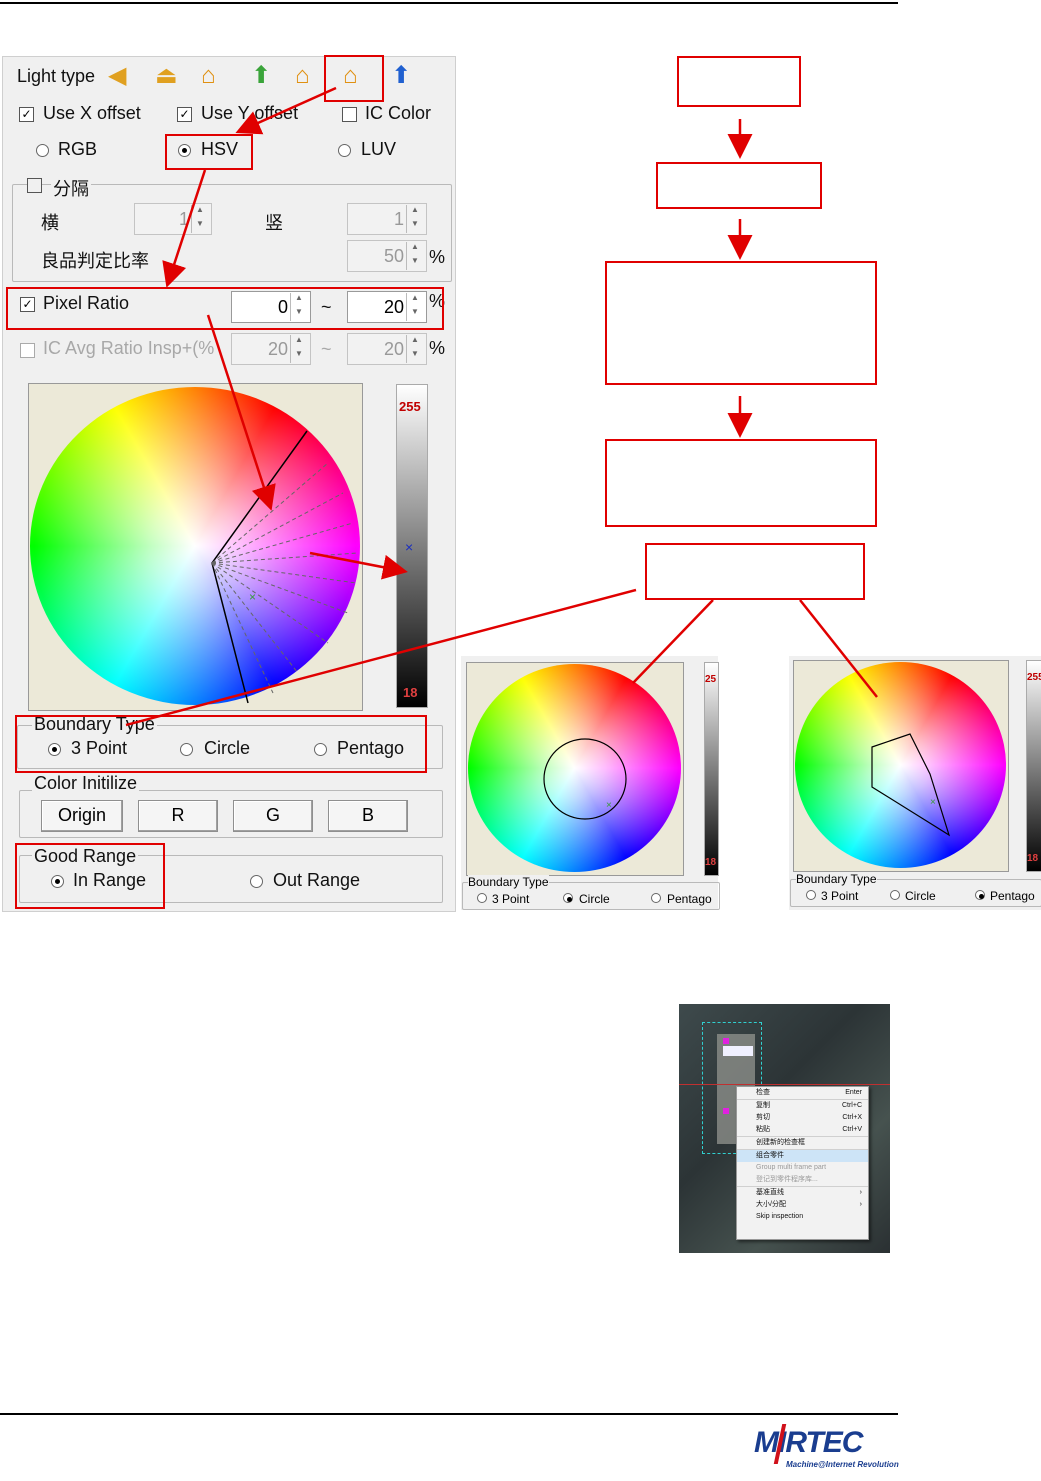 This screenshot has height=1481, width=1041. Describe the element at coordinates (842, 1464) in the screenshot. I see `logo-tagline: Machine@Internet Revolution` at that location.